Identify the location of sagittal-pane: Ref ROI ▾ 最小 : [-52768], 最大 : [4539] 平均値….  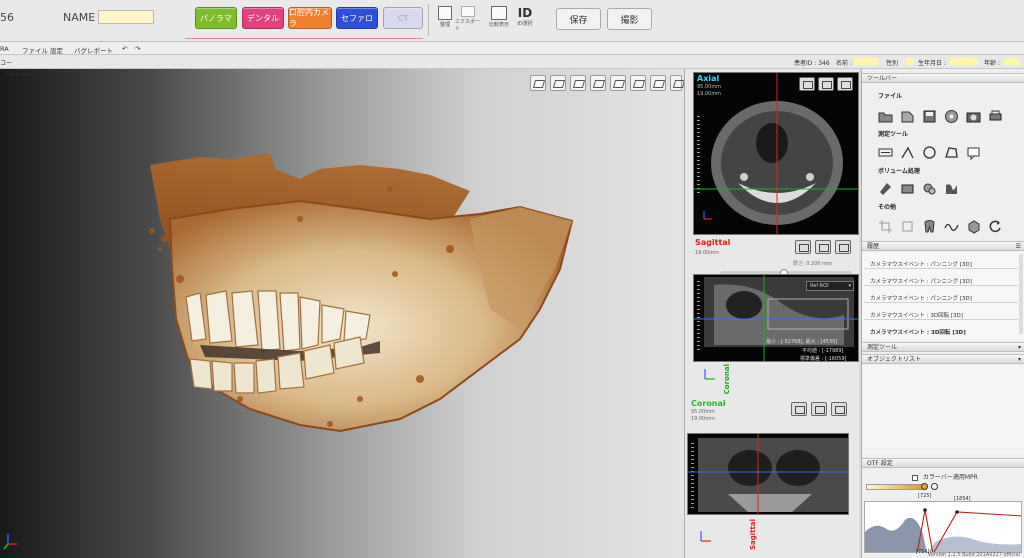
(776, 318).